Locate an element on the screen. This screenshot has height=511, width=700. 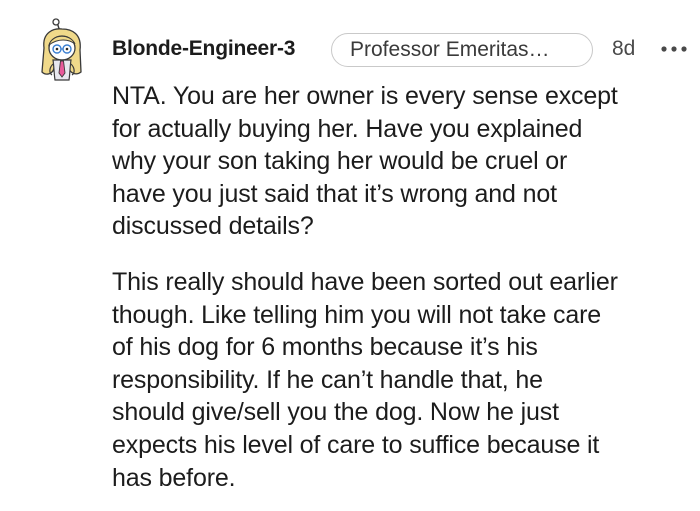
snoo-avatar-icon is located at coordinates (61, 49).